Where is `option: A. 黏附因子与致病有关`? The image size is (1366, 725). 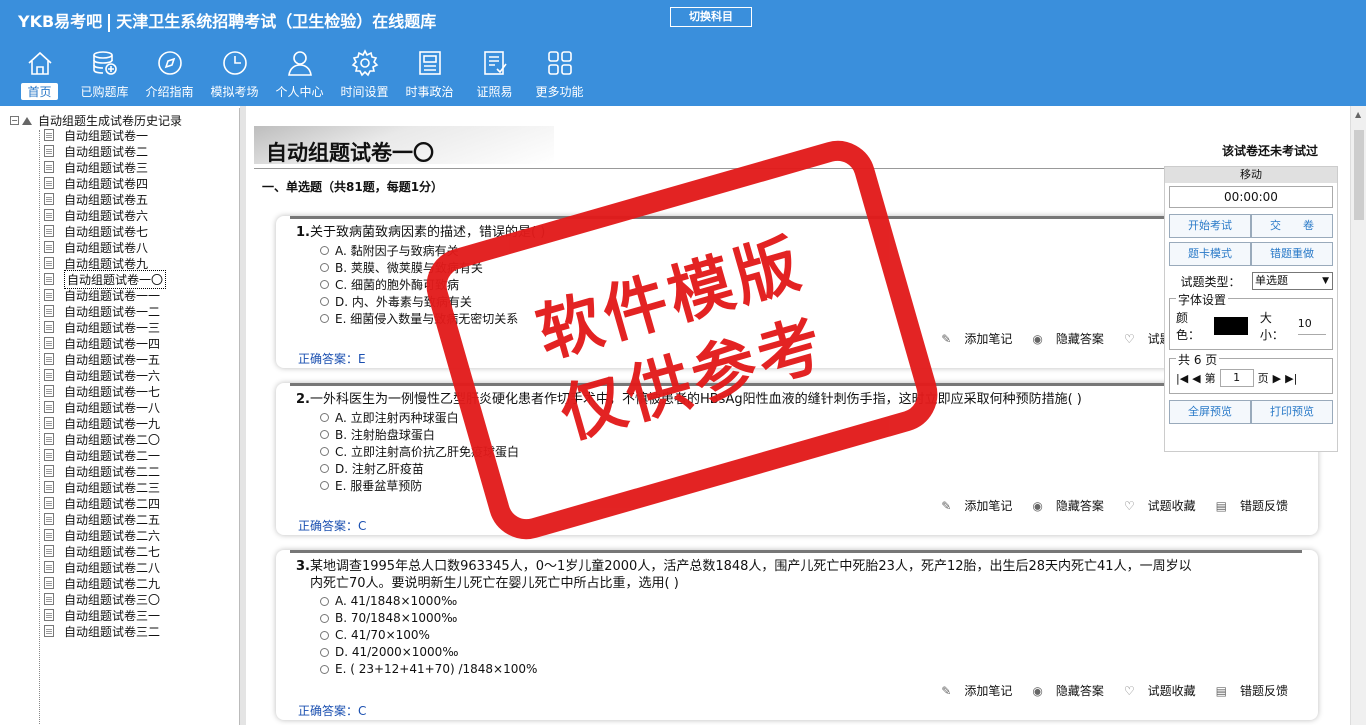
option: A. 黏附因子与致病有关 is located at coordinates (389, 250).